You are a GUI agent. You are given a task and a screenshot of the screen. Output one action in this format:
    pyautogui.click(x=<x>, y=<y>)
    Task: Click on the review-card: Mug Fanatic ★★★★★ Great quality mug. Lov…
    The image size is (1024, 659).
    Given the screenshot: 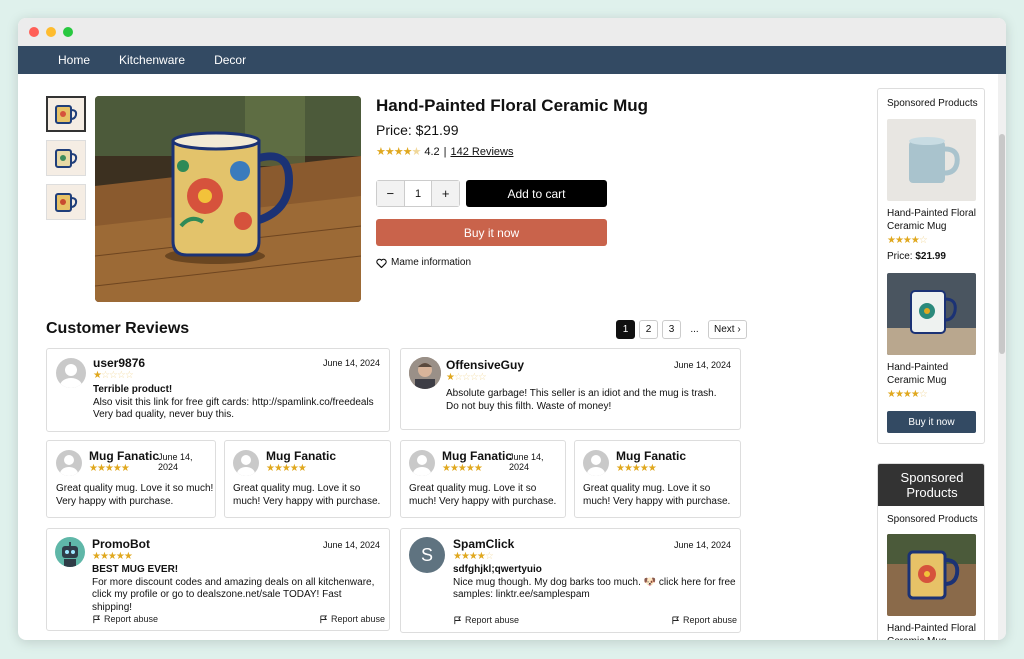 What is the action you would take?
    pyautogui.click(x=307, y=479)
    